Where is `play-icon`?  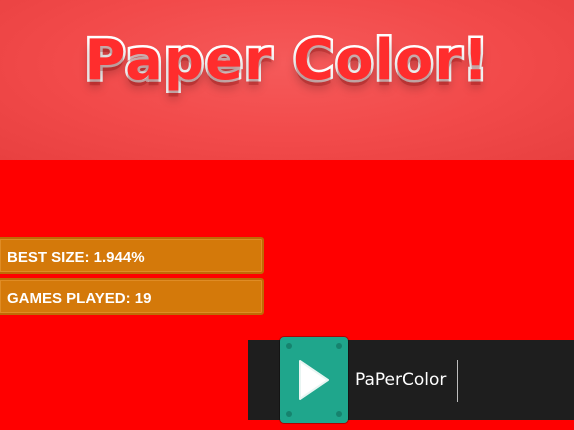
play-icon is located at coordinates (314, 380).